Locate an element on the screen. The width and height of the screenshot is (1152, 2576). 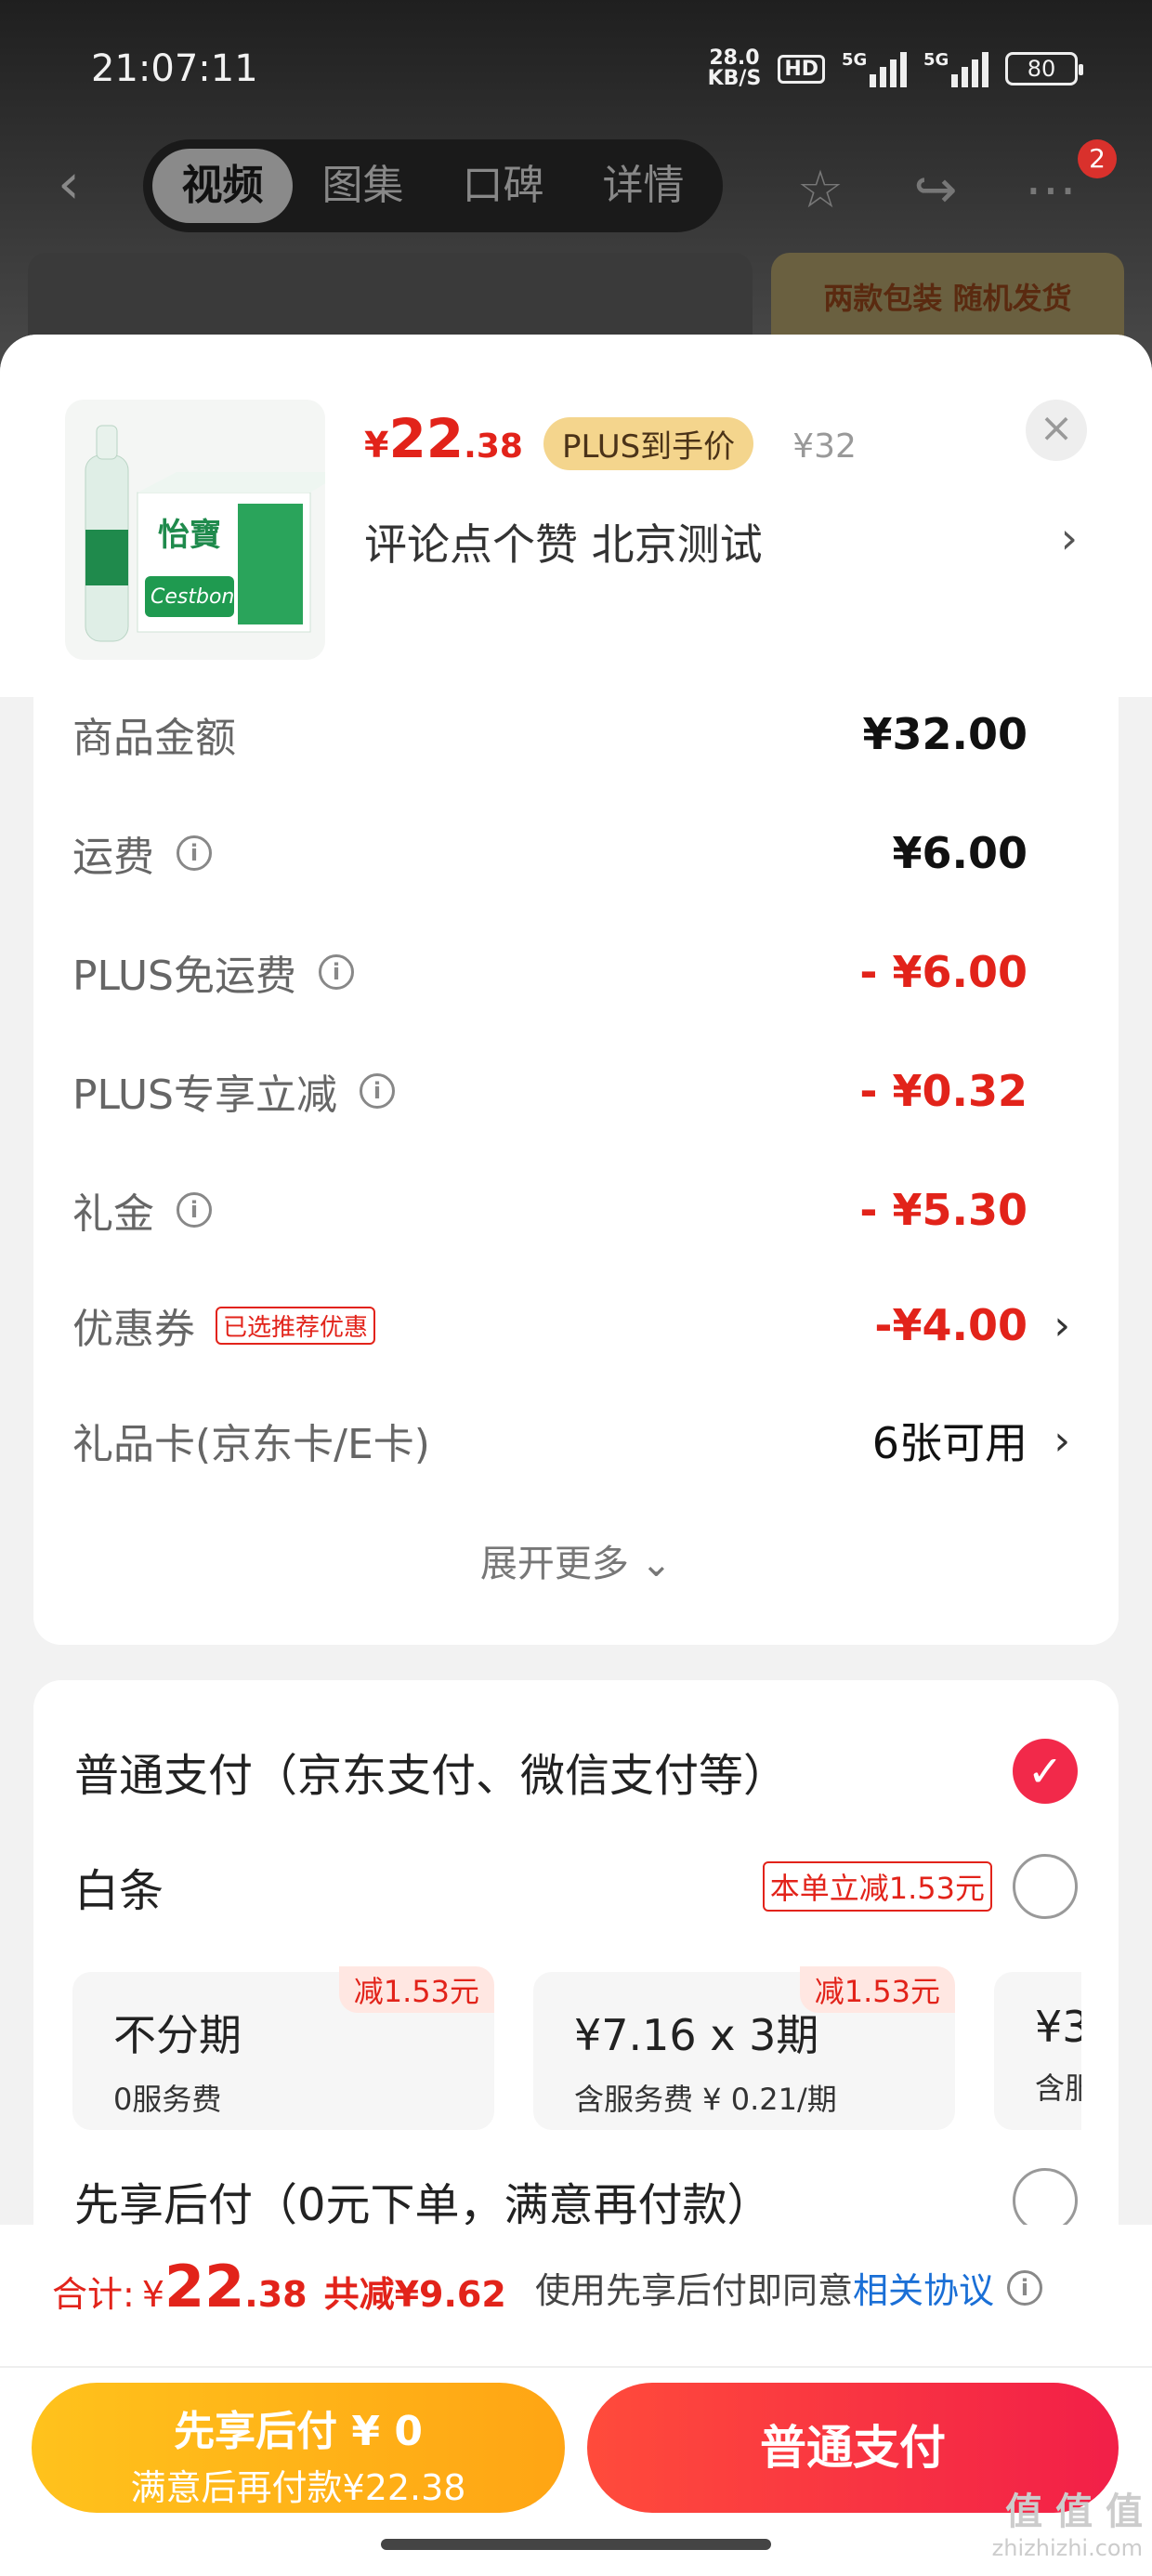
product-thumbnail: 怡寶 Cestbon is located at coordinates (195, 530).